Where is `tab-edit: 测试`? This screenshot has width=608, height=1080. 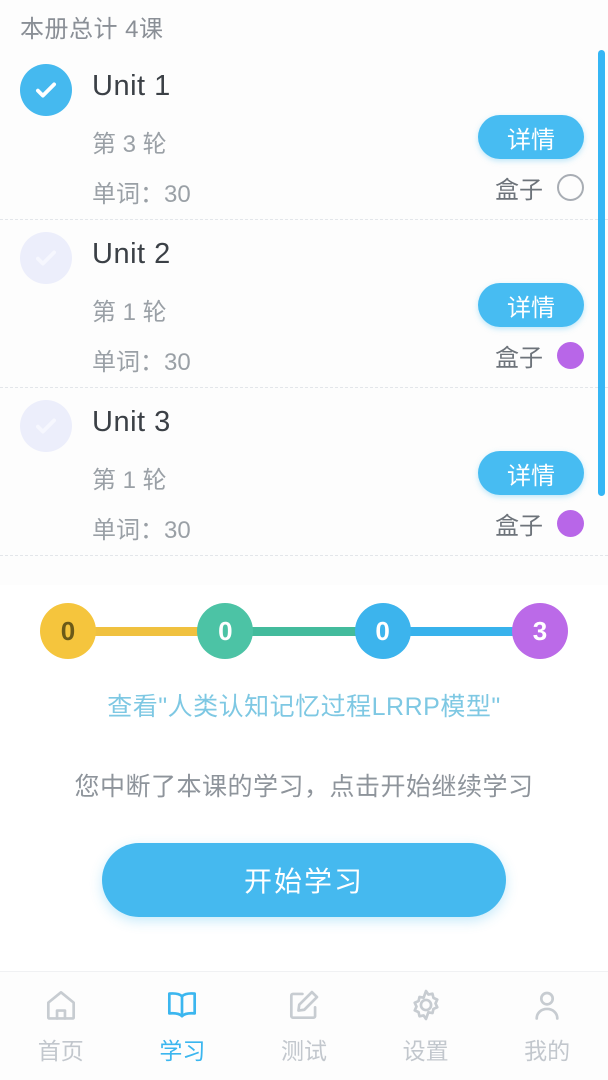
tab-edit: 测试 is located at coordinates (304, 1026).